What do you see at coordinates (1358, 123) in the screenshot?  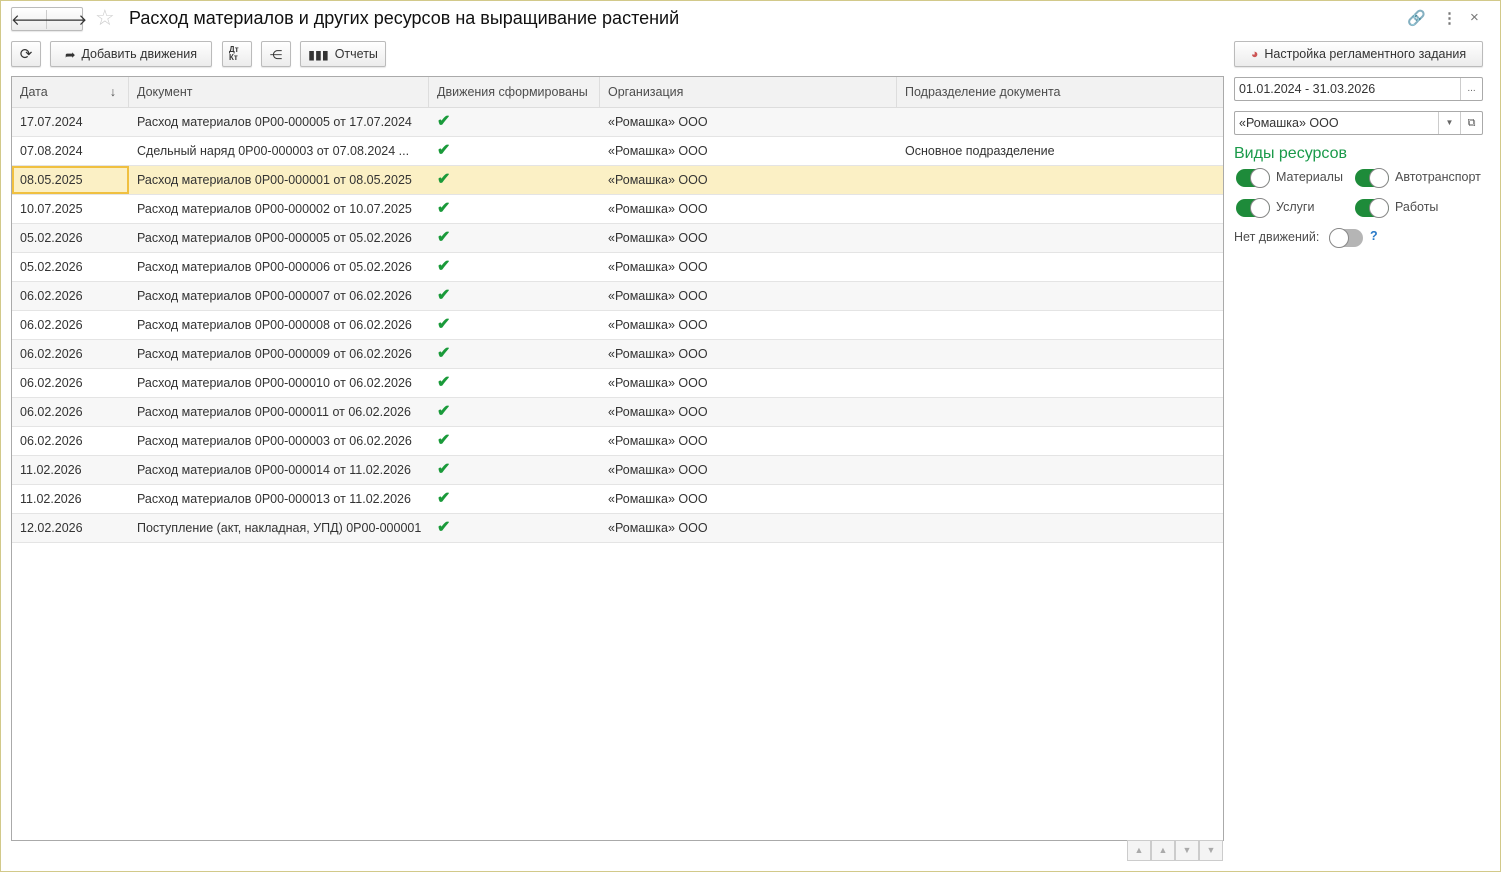 I see `organization-field: «Ромашка» ООО ▼ ⧉` at bounding box center [1358, 123].